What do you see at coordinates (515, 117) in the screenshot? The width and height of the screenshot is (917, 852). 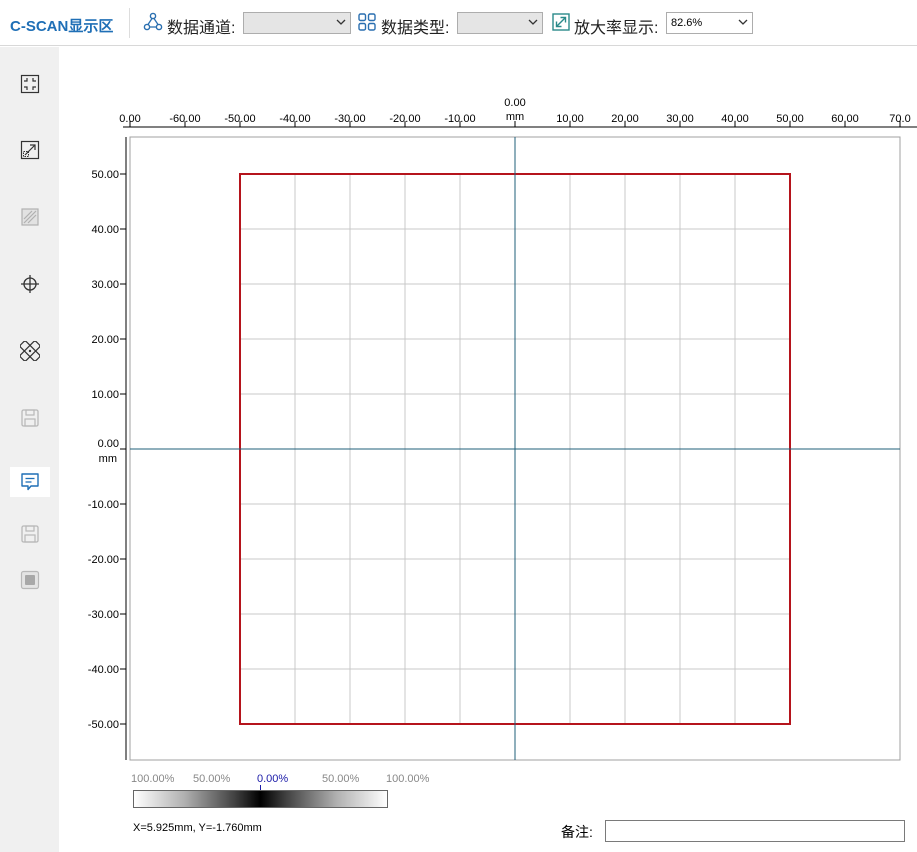 I see `x-axis-unit: mm` at bounding box center [515, 117].